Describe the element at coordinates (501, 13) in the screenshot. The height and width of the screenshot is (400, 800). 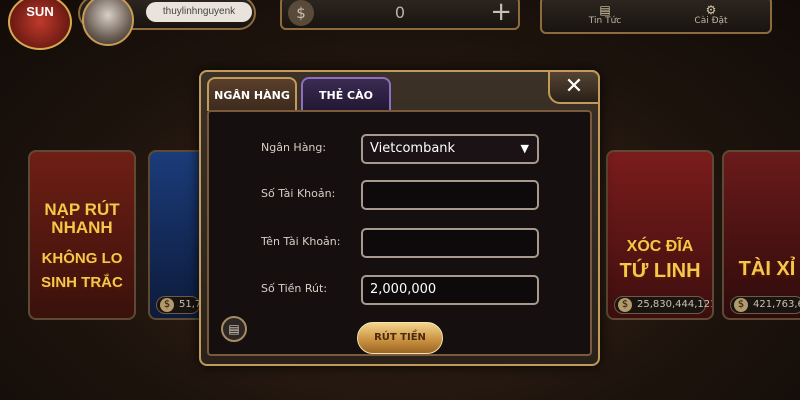
I see `add-funds-button: +` at that location.